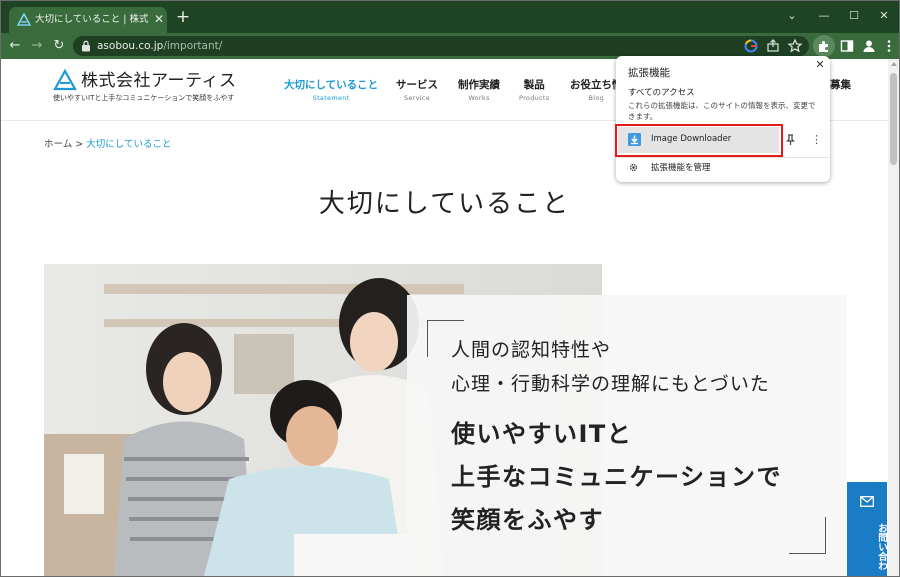  Describe the element at coordinates (881, 547) in the screenshot. I see `contact-label: お問い合わ` at that location.